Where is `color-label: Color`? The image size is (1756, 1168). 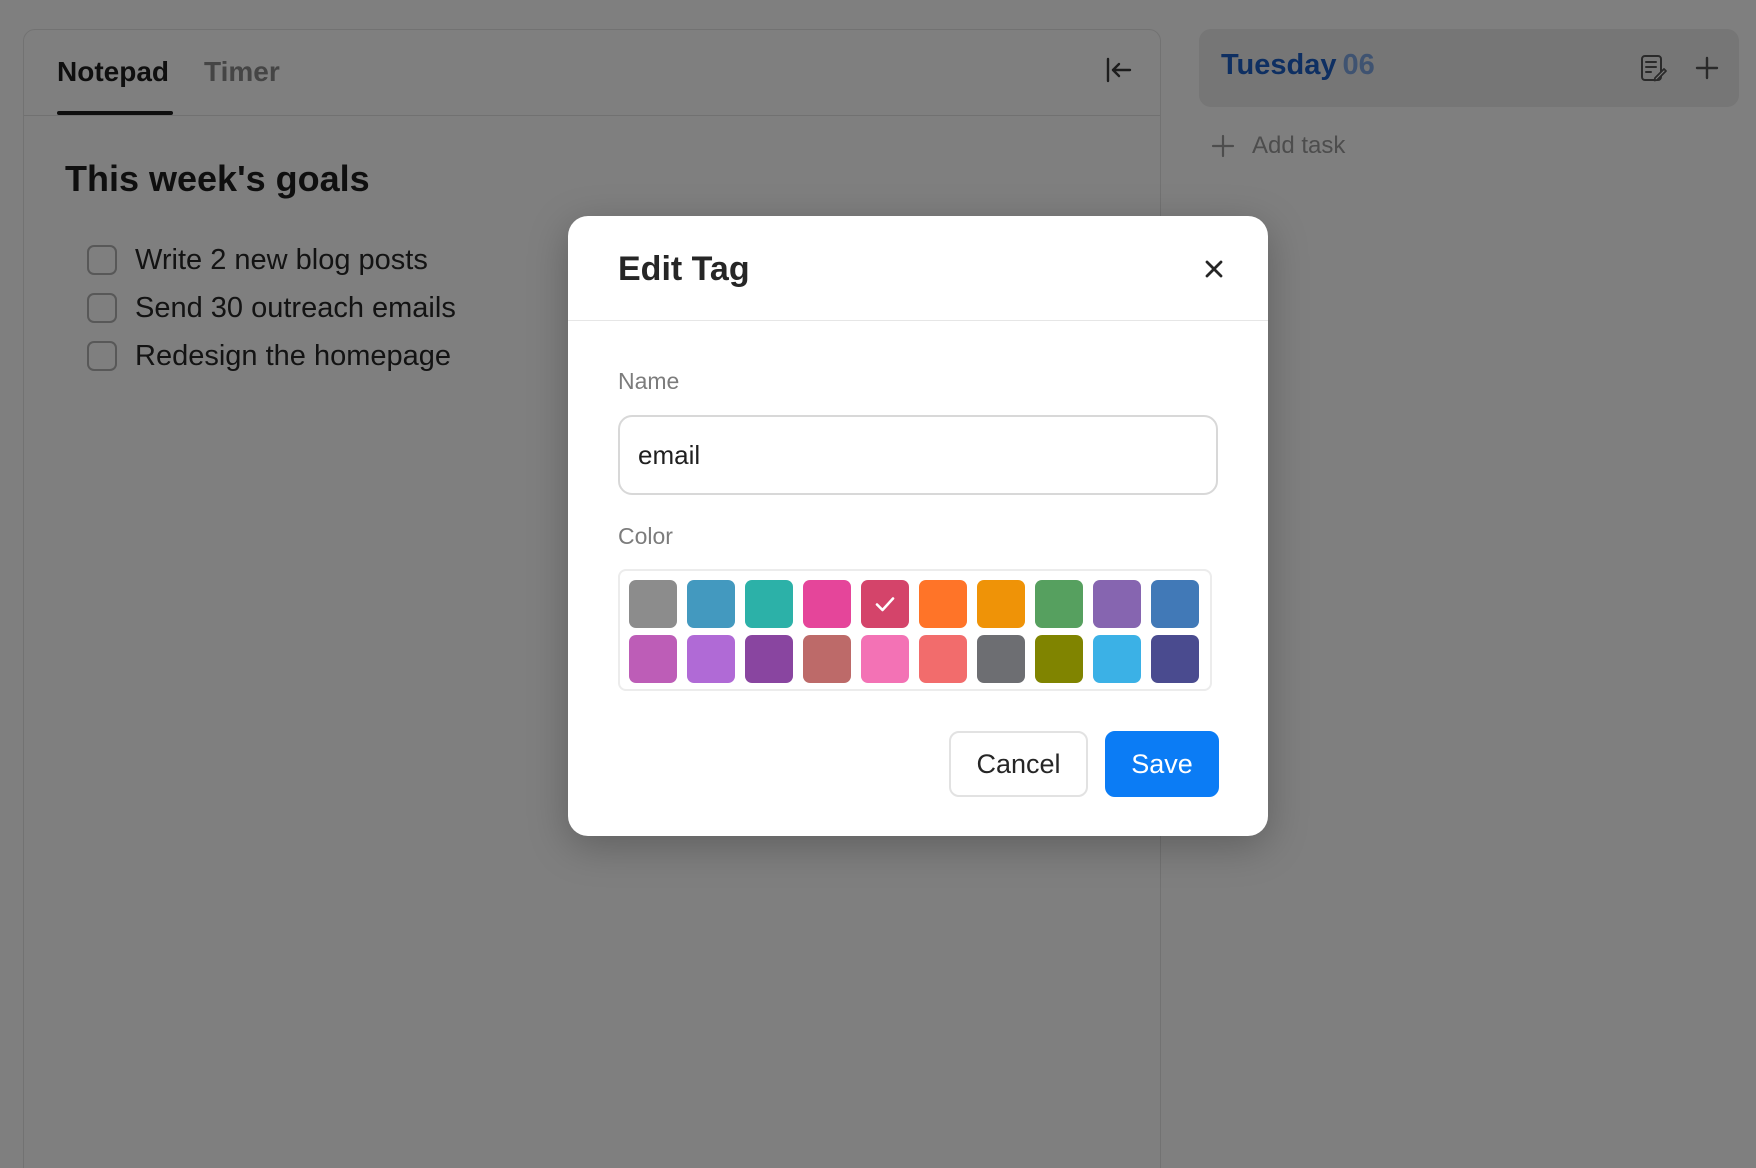
color-label: Color is located at coordinates (645, 536).